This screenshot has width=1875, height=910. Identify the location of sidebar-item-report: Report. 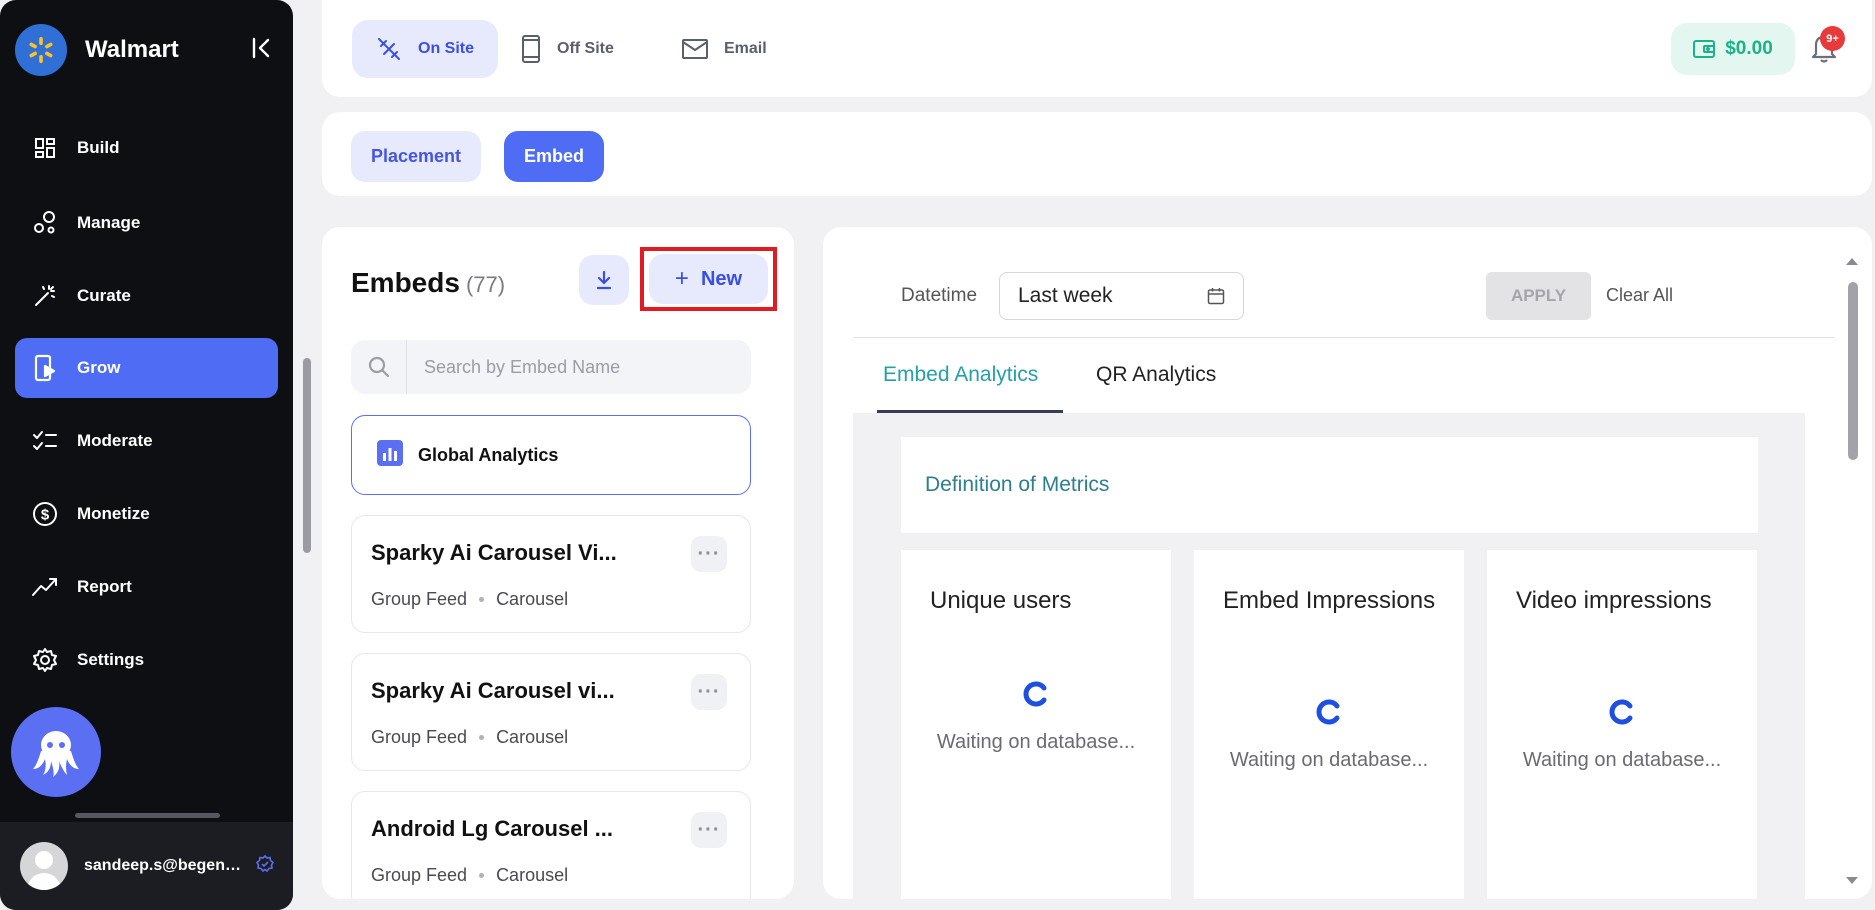
(146, 587).